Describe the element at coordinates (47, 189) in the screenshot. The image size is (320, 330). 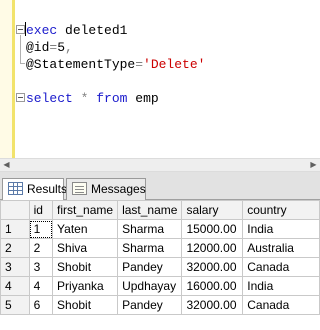
I see `tab-results-label: Results` at that location.